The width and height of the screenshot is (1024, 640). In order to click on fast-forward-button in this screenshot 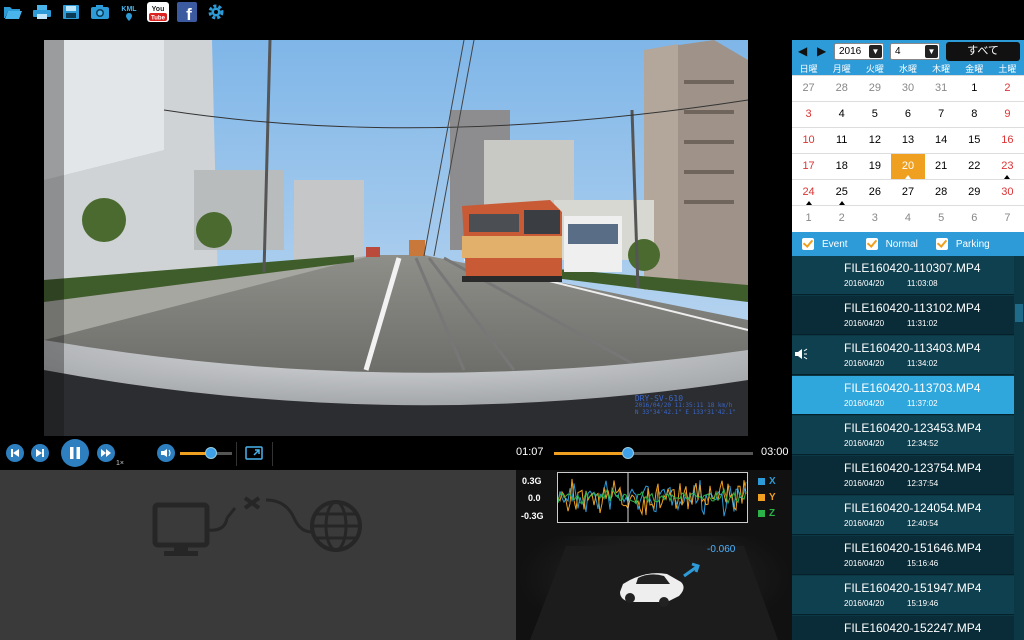, I will do `click(106, 453)`.